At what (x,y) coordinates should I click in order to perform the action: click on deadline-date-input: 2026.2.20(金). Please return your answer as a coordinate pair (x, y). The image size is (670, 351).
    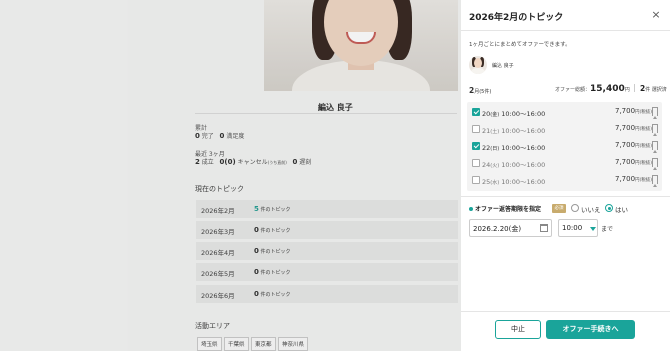
    Looking at the image, I should click on (510, 228).